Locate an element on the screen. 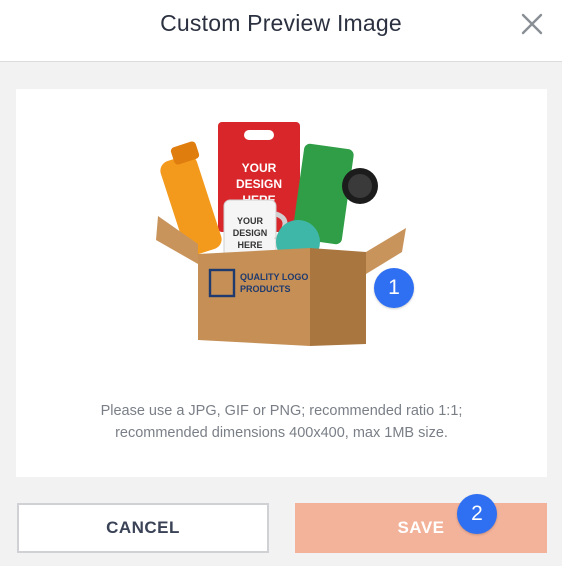  dialog-title: Custom Preview Image is located at coordinates (281, 23).